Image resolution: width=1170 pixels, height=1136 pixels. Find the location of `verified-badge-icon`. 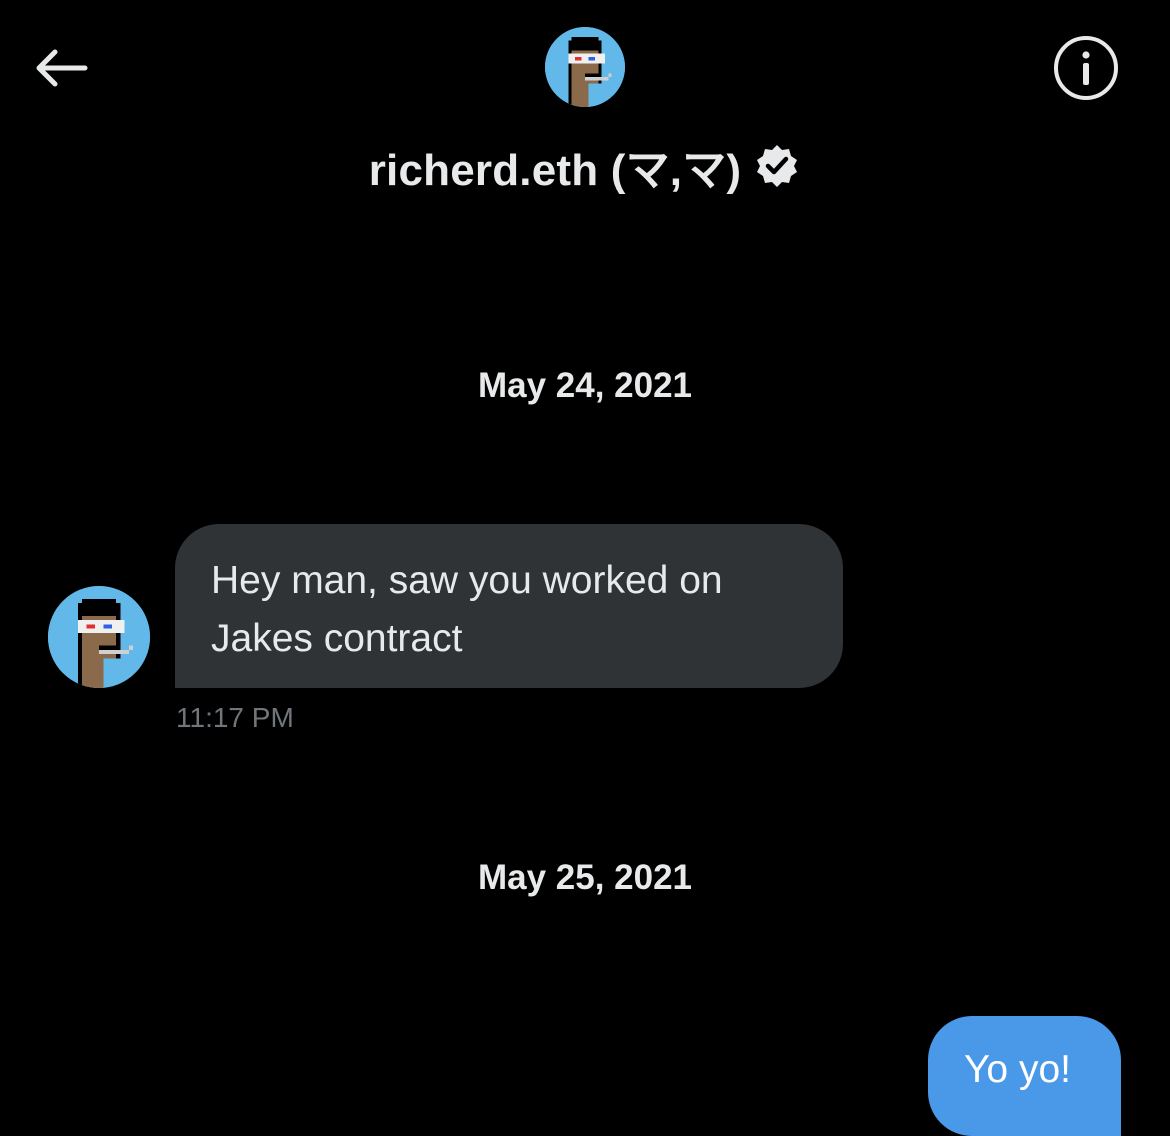

verified-badge-icon is located at coordinates (777, 166).